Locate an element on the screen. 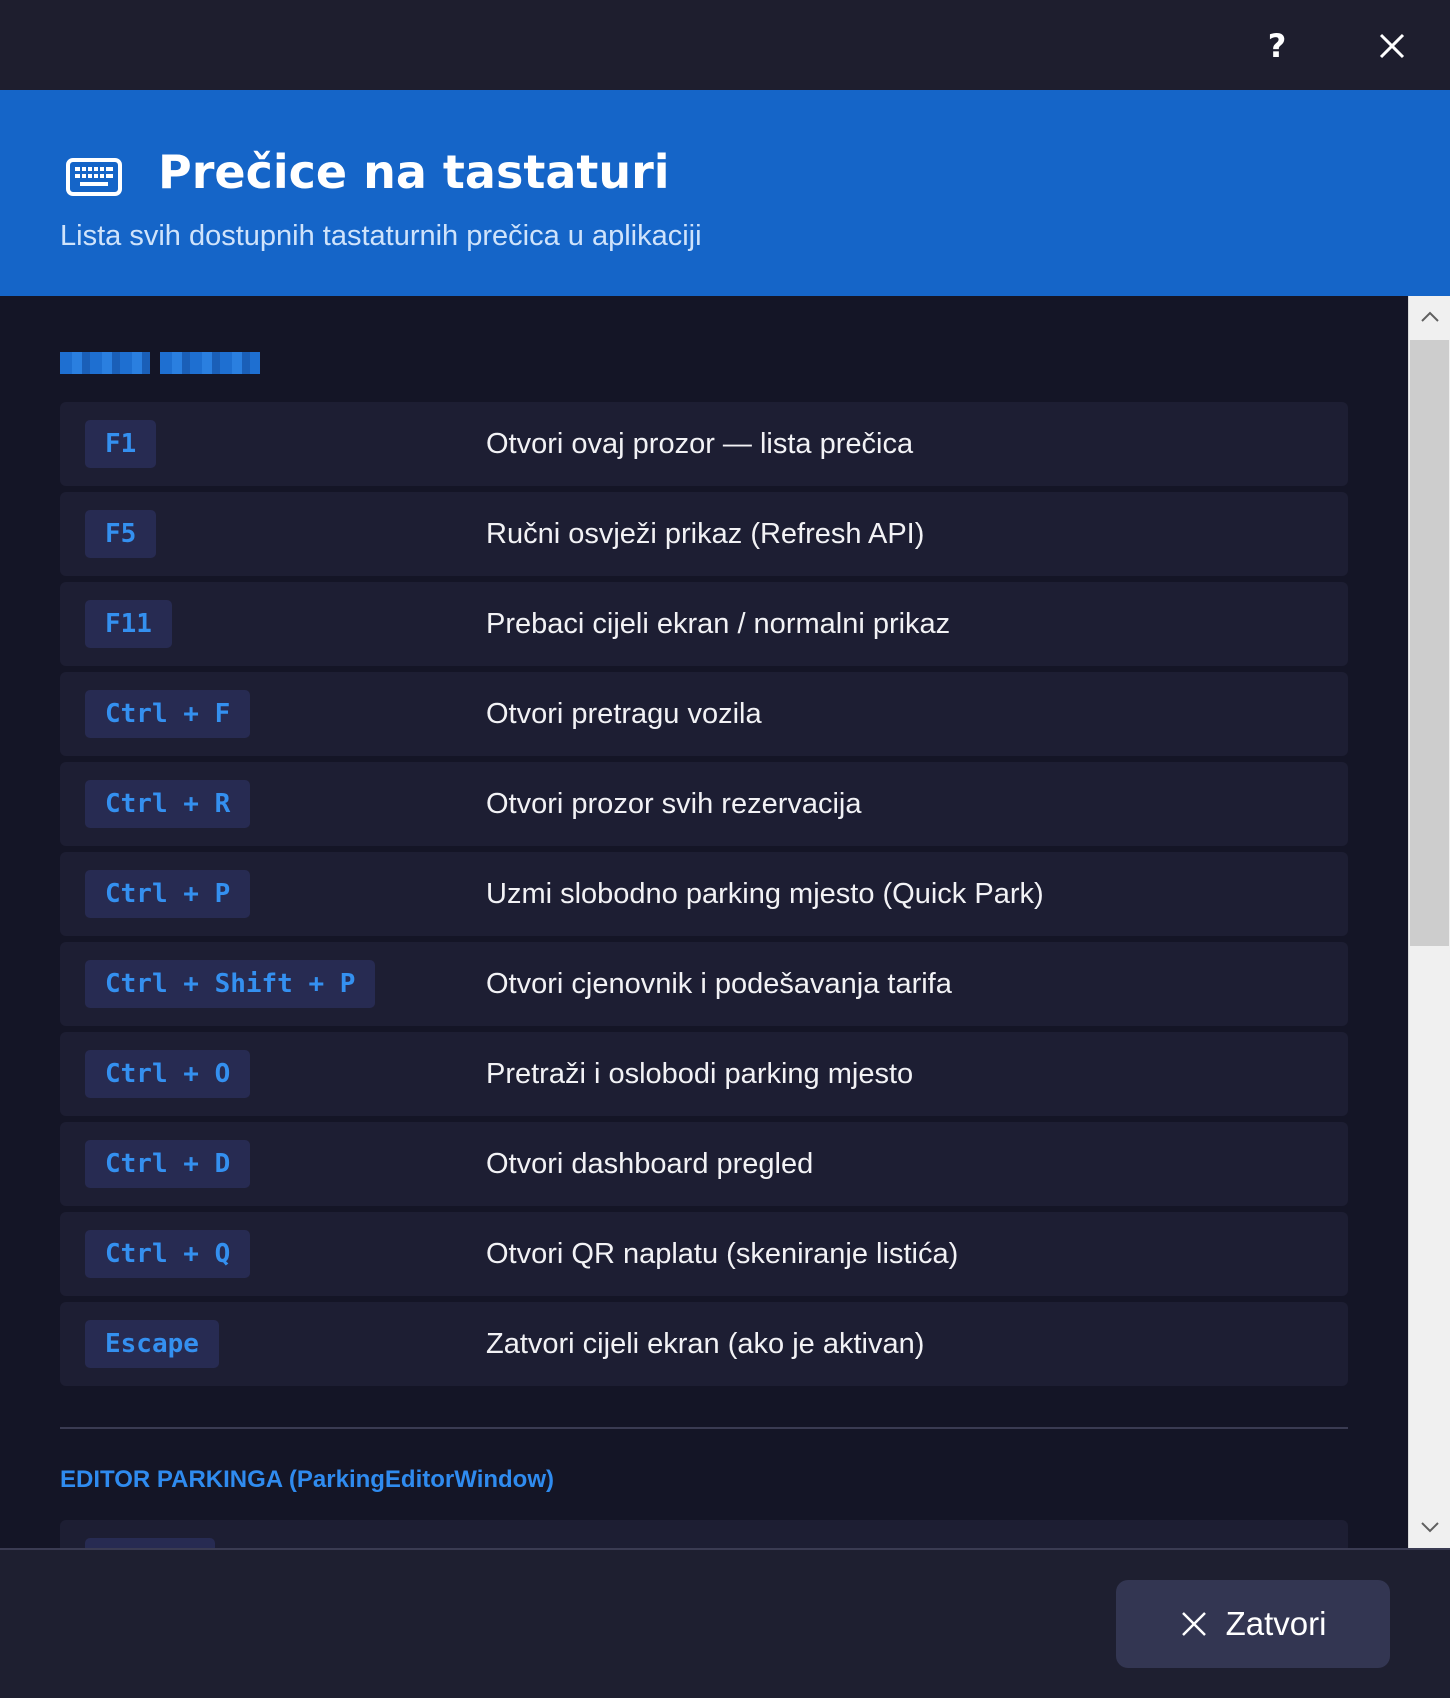 The height and width of the screenshot is (1698, 1450). shortcut-description: Zatvori cijeli ekran (ako je aktivan) is located at coordinates (705, 1344).